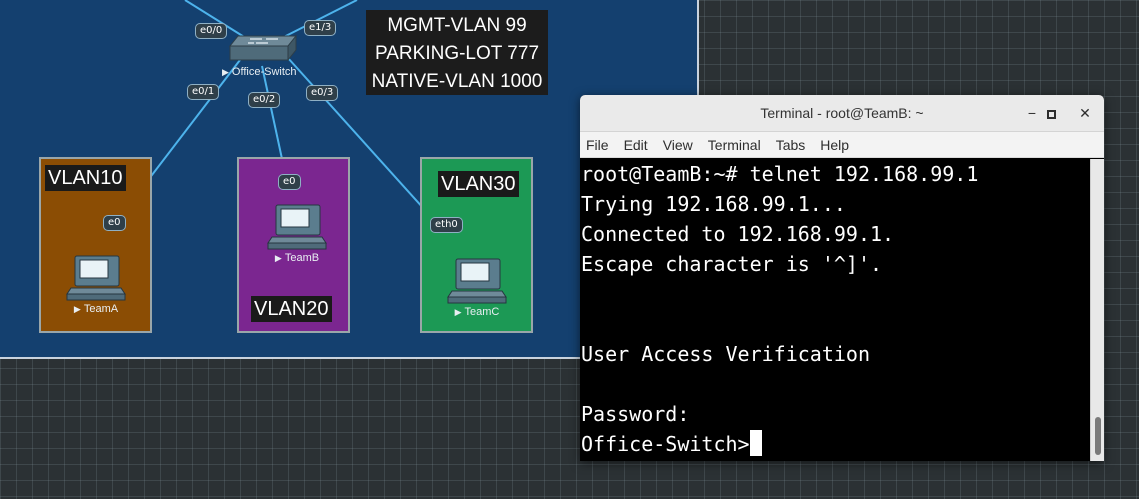 The height and width of the screenshot is (499, 1139). I want to click on terminal-prompt-line: Office-Switch>, so click(835, 444).